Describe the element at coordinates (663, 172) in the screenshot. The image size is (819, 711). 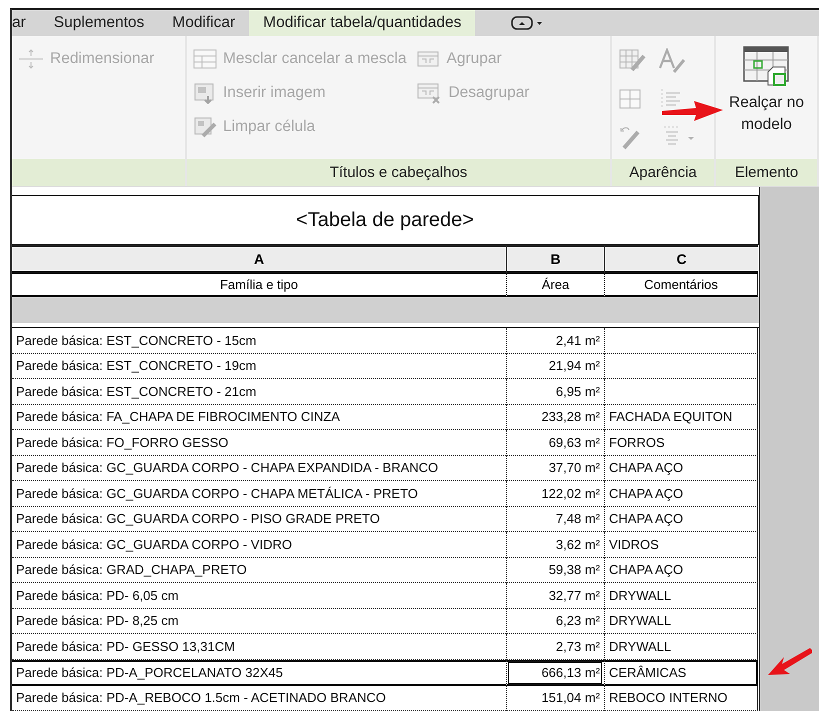
I see `panel-label: Aparência` at that location.